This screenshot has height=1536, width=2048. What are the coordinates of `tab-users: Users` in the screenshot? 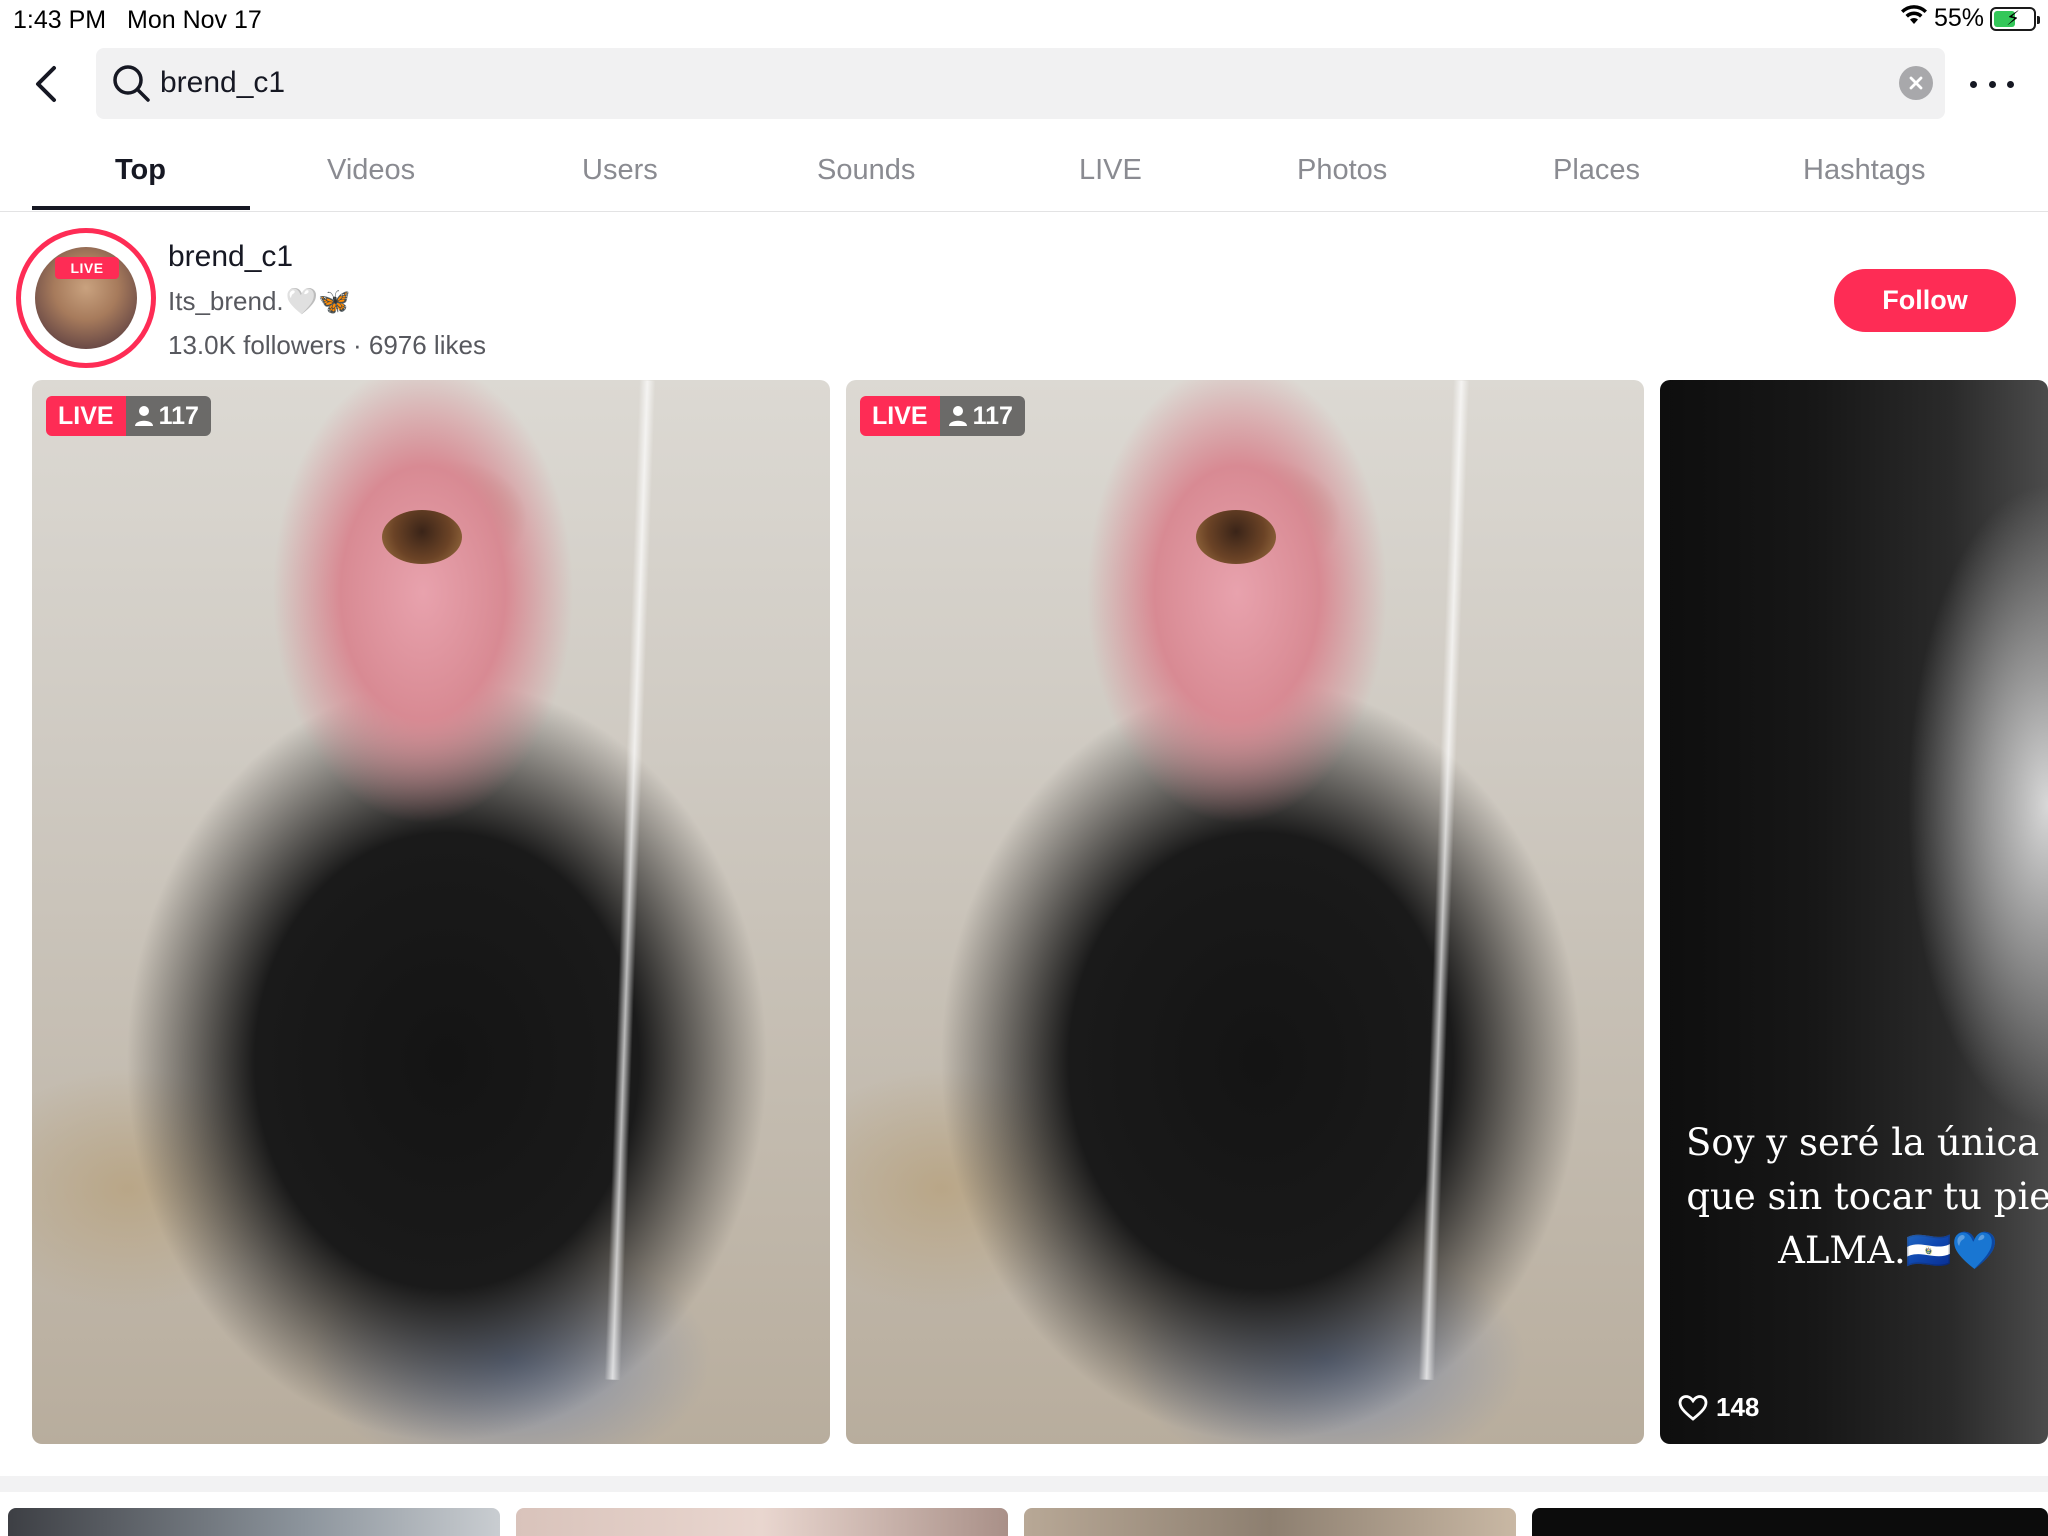 It's located at (620, 170).